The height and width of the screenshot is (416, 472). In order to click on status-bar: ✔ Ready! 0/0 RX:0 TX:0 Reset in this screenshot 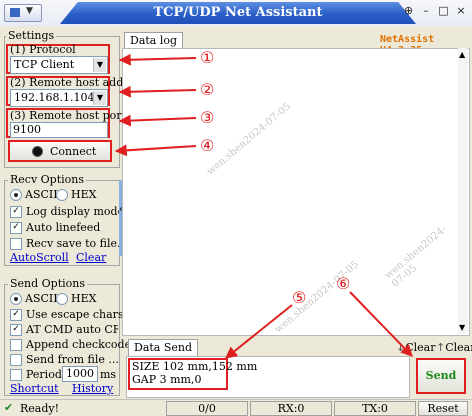, I will do `click(236, 407)`.